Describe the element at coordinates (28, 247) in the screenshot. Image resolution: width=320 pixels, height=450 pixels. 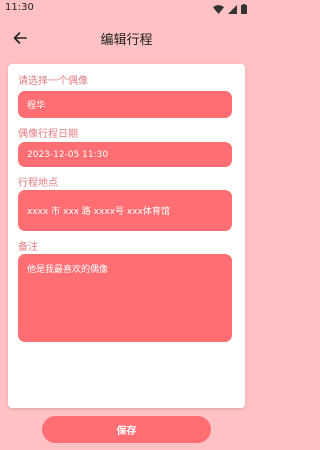
I see `note-label: 备注` at that location.